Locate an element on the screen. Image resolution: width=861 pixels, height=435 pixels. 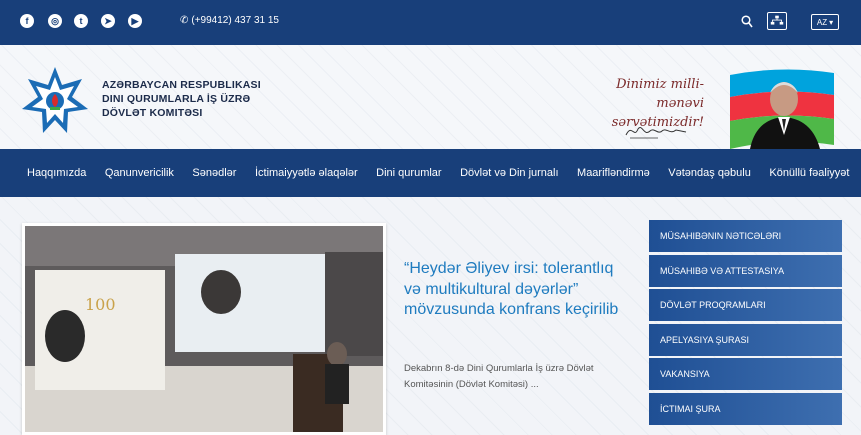
sidebar-item-musahibenin-neticeleri: Müsahibənin nəticələri is located at coordinates (745, 236).